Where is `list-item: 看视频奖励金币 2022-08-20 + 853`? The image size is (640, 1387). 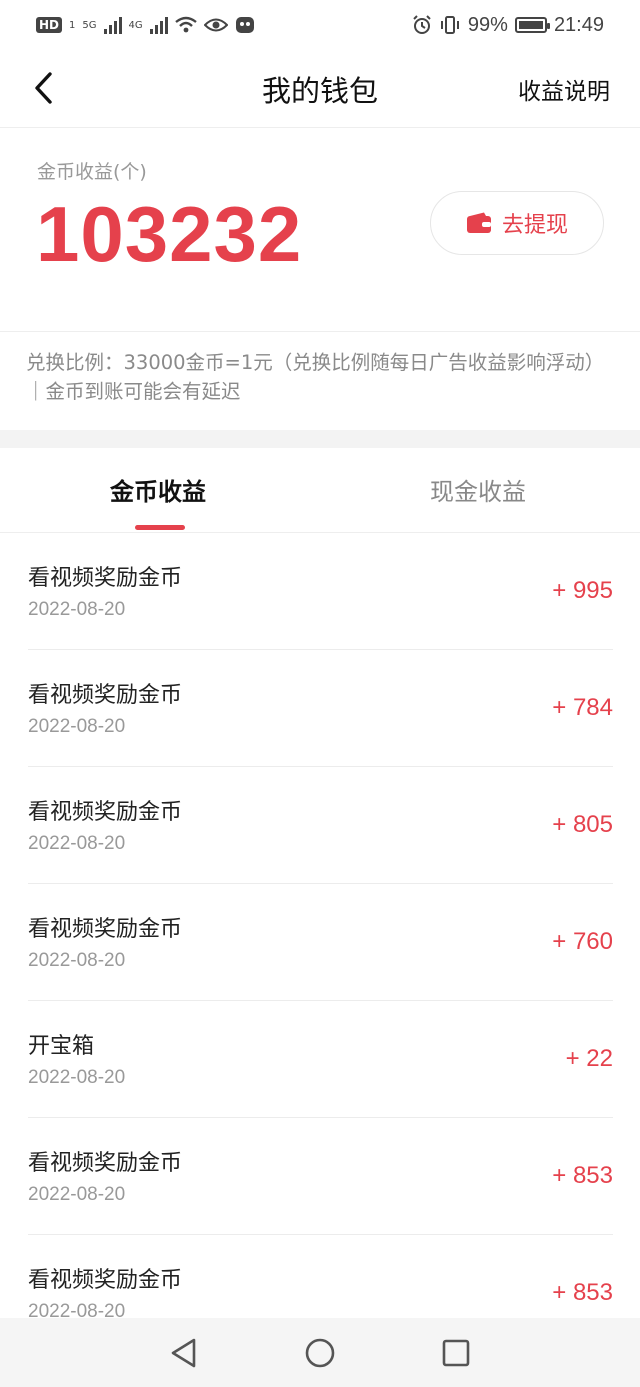 list-item: 看视频奖励金币 2022-08-20 + 853 is located at coordinates (320, 1176).